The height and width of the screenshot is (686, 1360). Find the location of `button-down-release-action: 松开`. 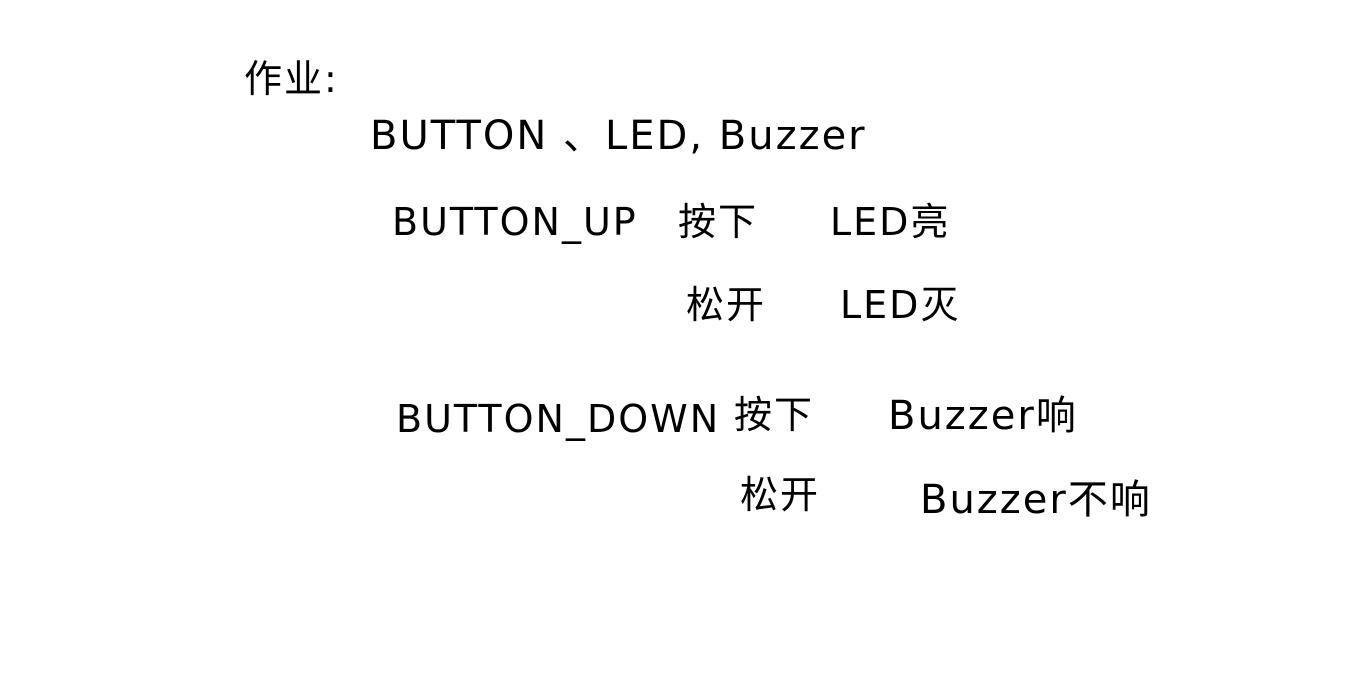

button-down-release-action: 松开 is located at coordinates (780, 495).